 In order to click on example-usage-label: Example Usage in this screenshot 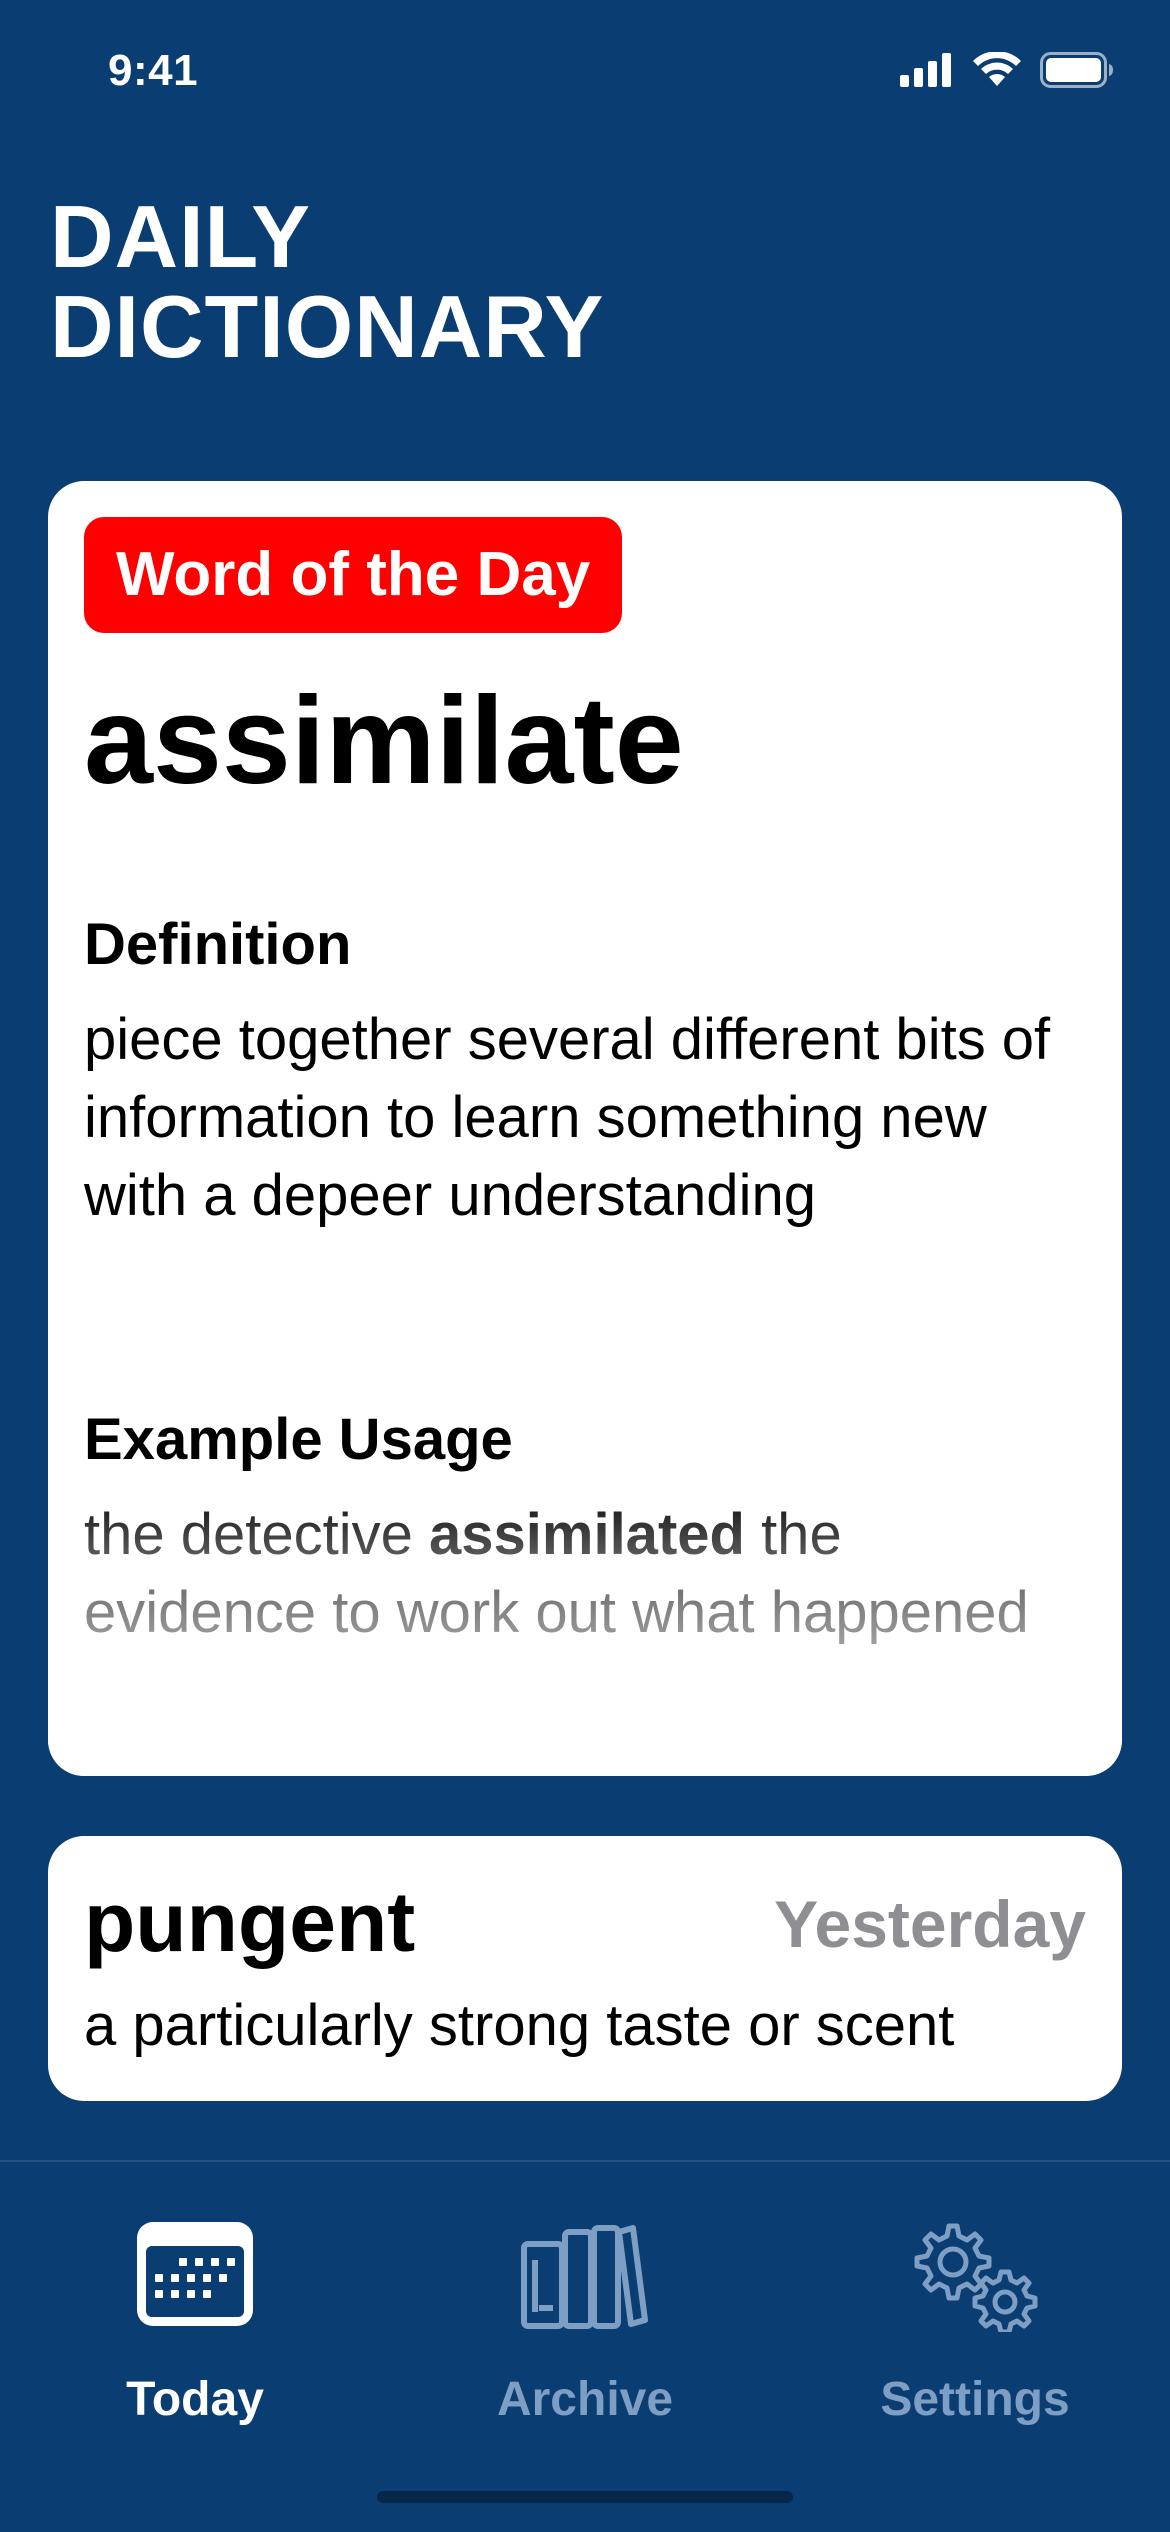, I will do `click(298, 1439)`.